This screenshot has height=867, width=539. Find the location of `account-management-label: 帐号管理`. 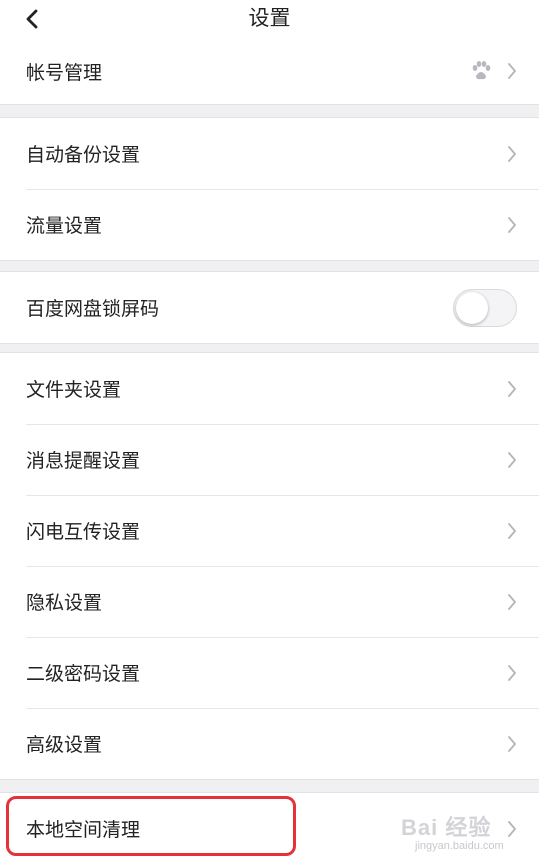

account-management-label: 帐号管理 is located at coordinates (64, 72).